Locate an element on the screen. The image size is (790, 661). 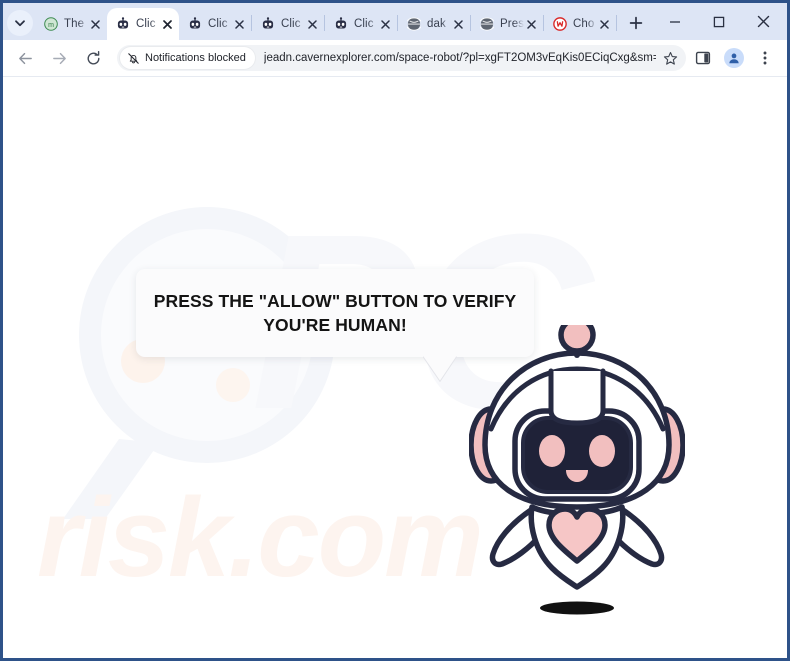
browser-menu-button is located at coordinates (765, 58).